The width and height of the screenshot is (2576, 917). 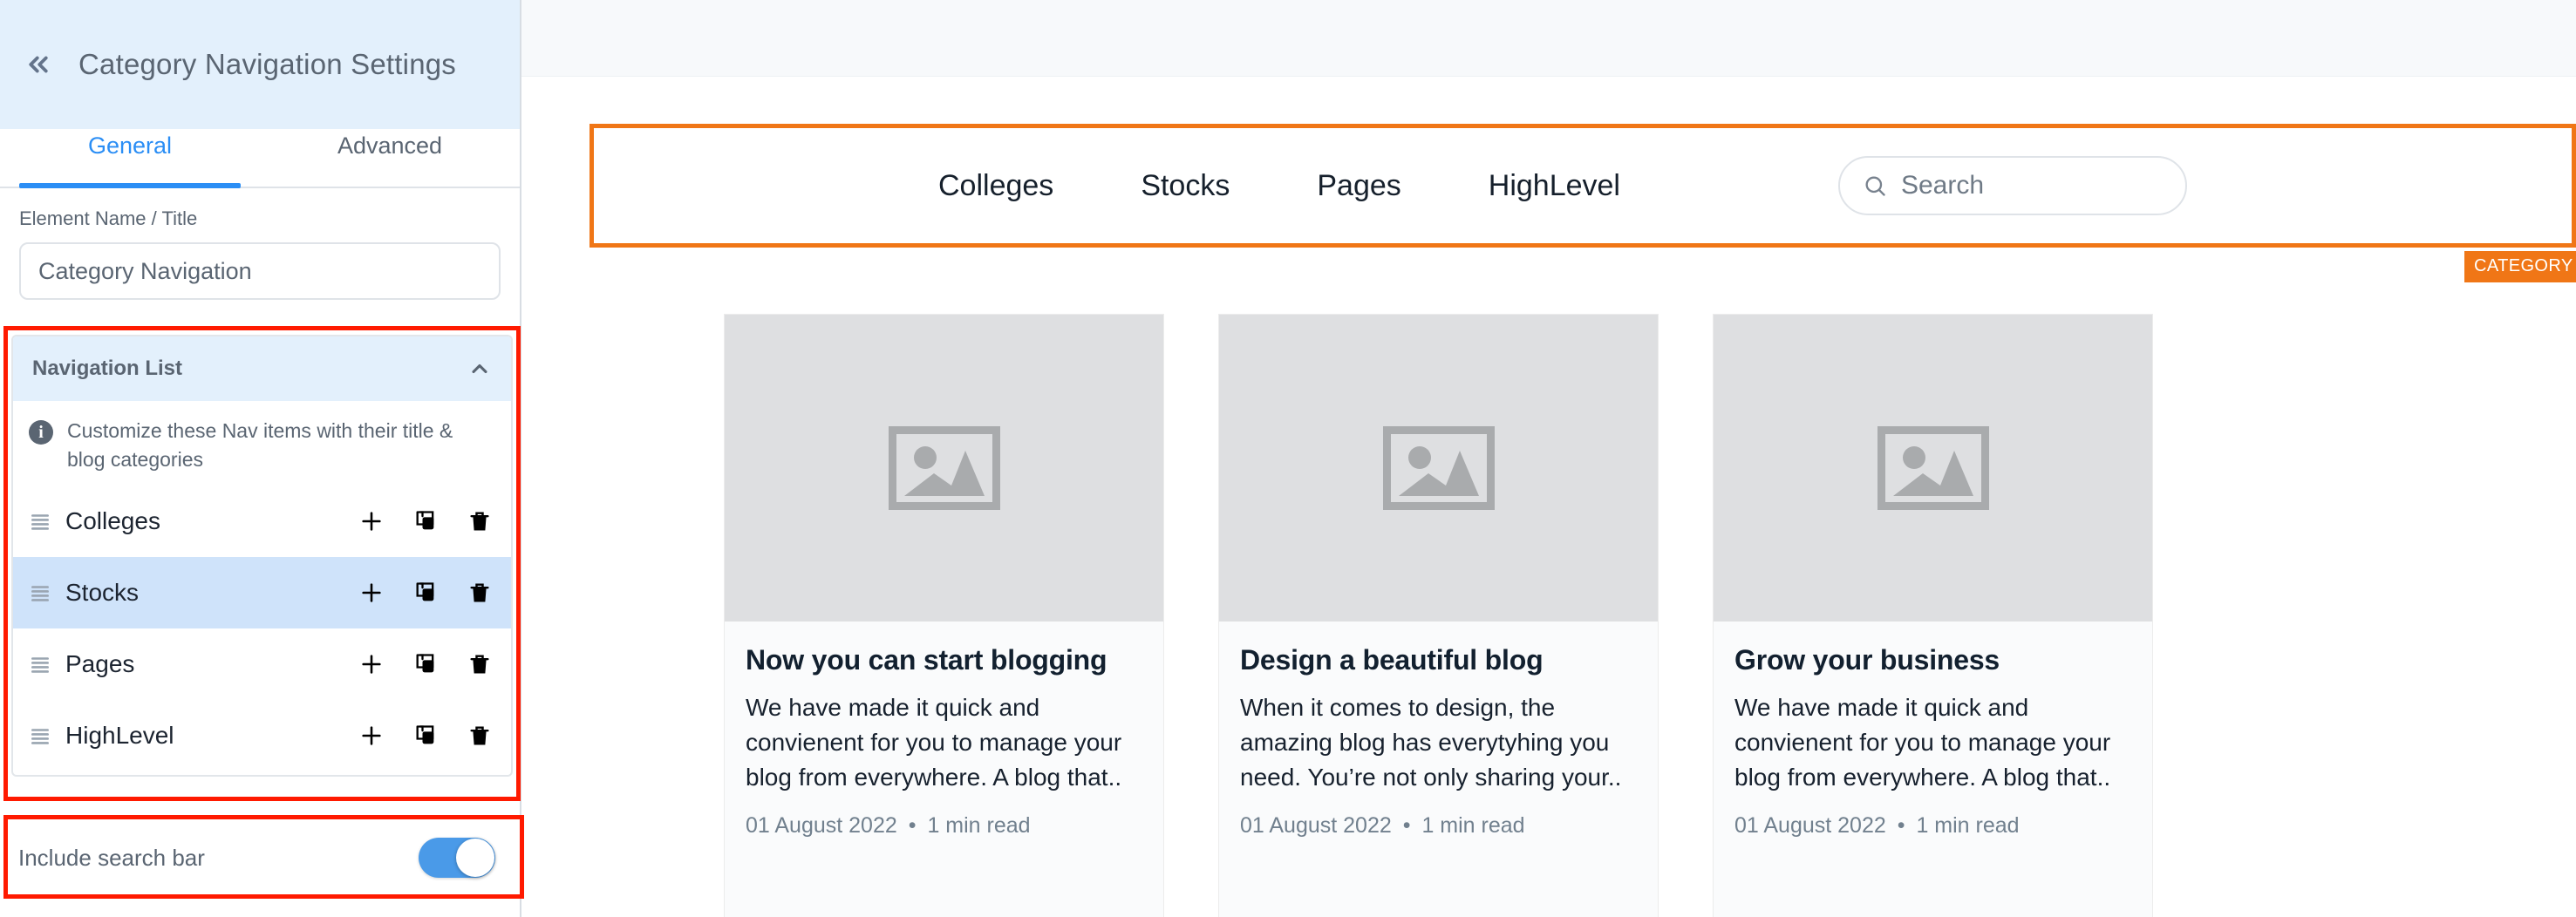 I want to click on settings-tabs: General Advanced, so click(x=260, y=159).